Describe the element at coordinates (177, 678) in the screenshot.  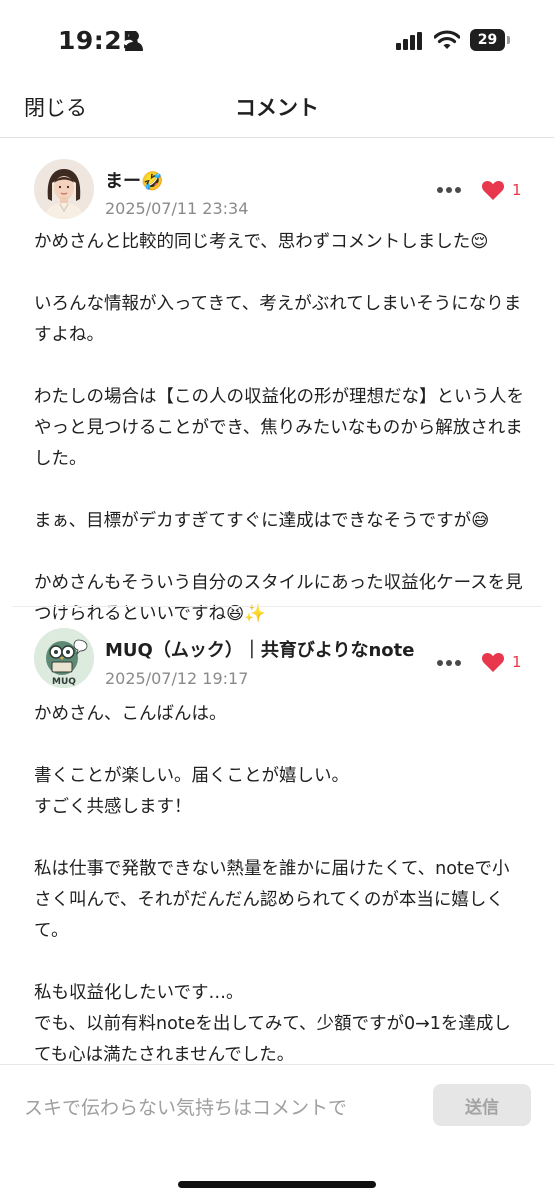
I see `comment-date: 2025/07/12 19:17` at that location.